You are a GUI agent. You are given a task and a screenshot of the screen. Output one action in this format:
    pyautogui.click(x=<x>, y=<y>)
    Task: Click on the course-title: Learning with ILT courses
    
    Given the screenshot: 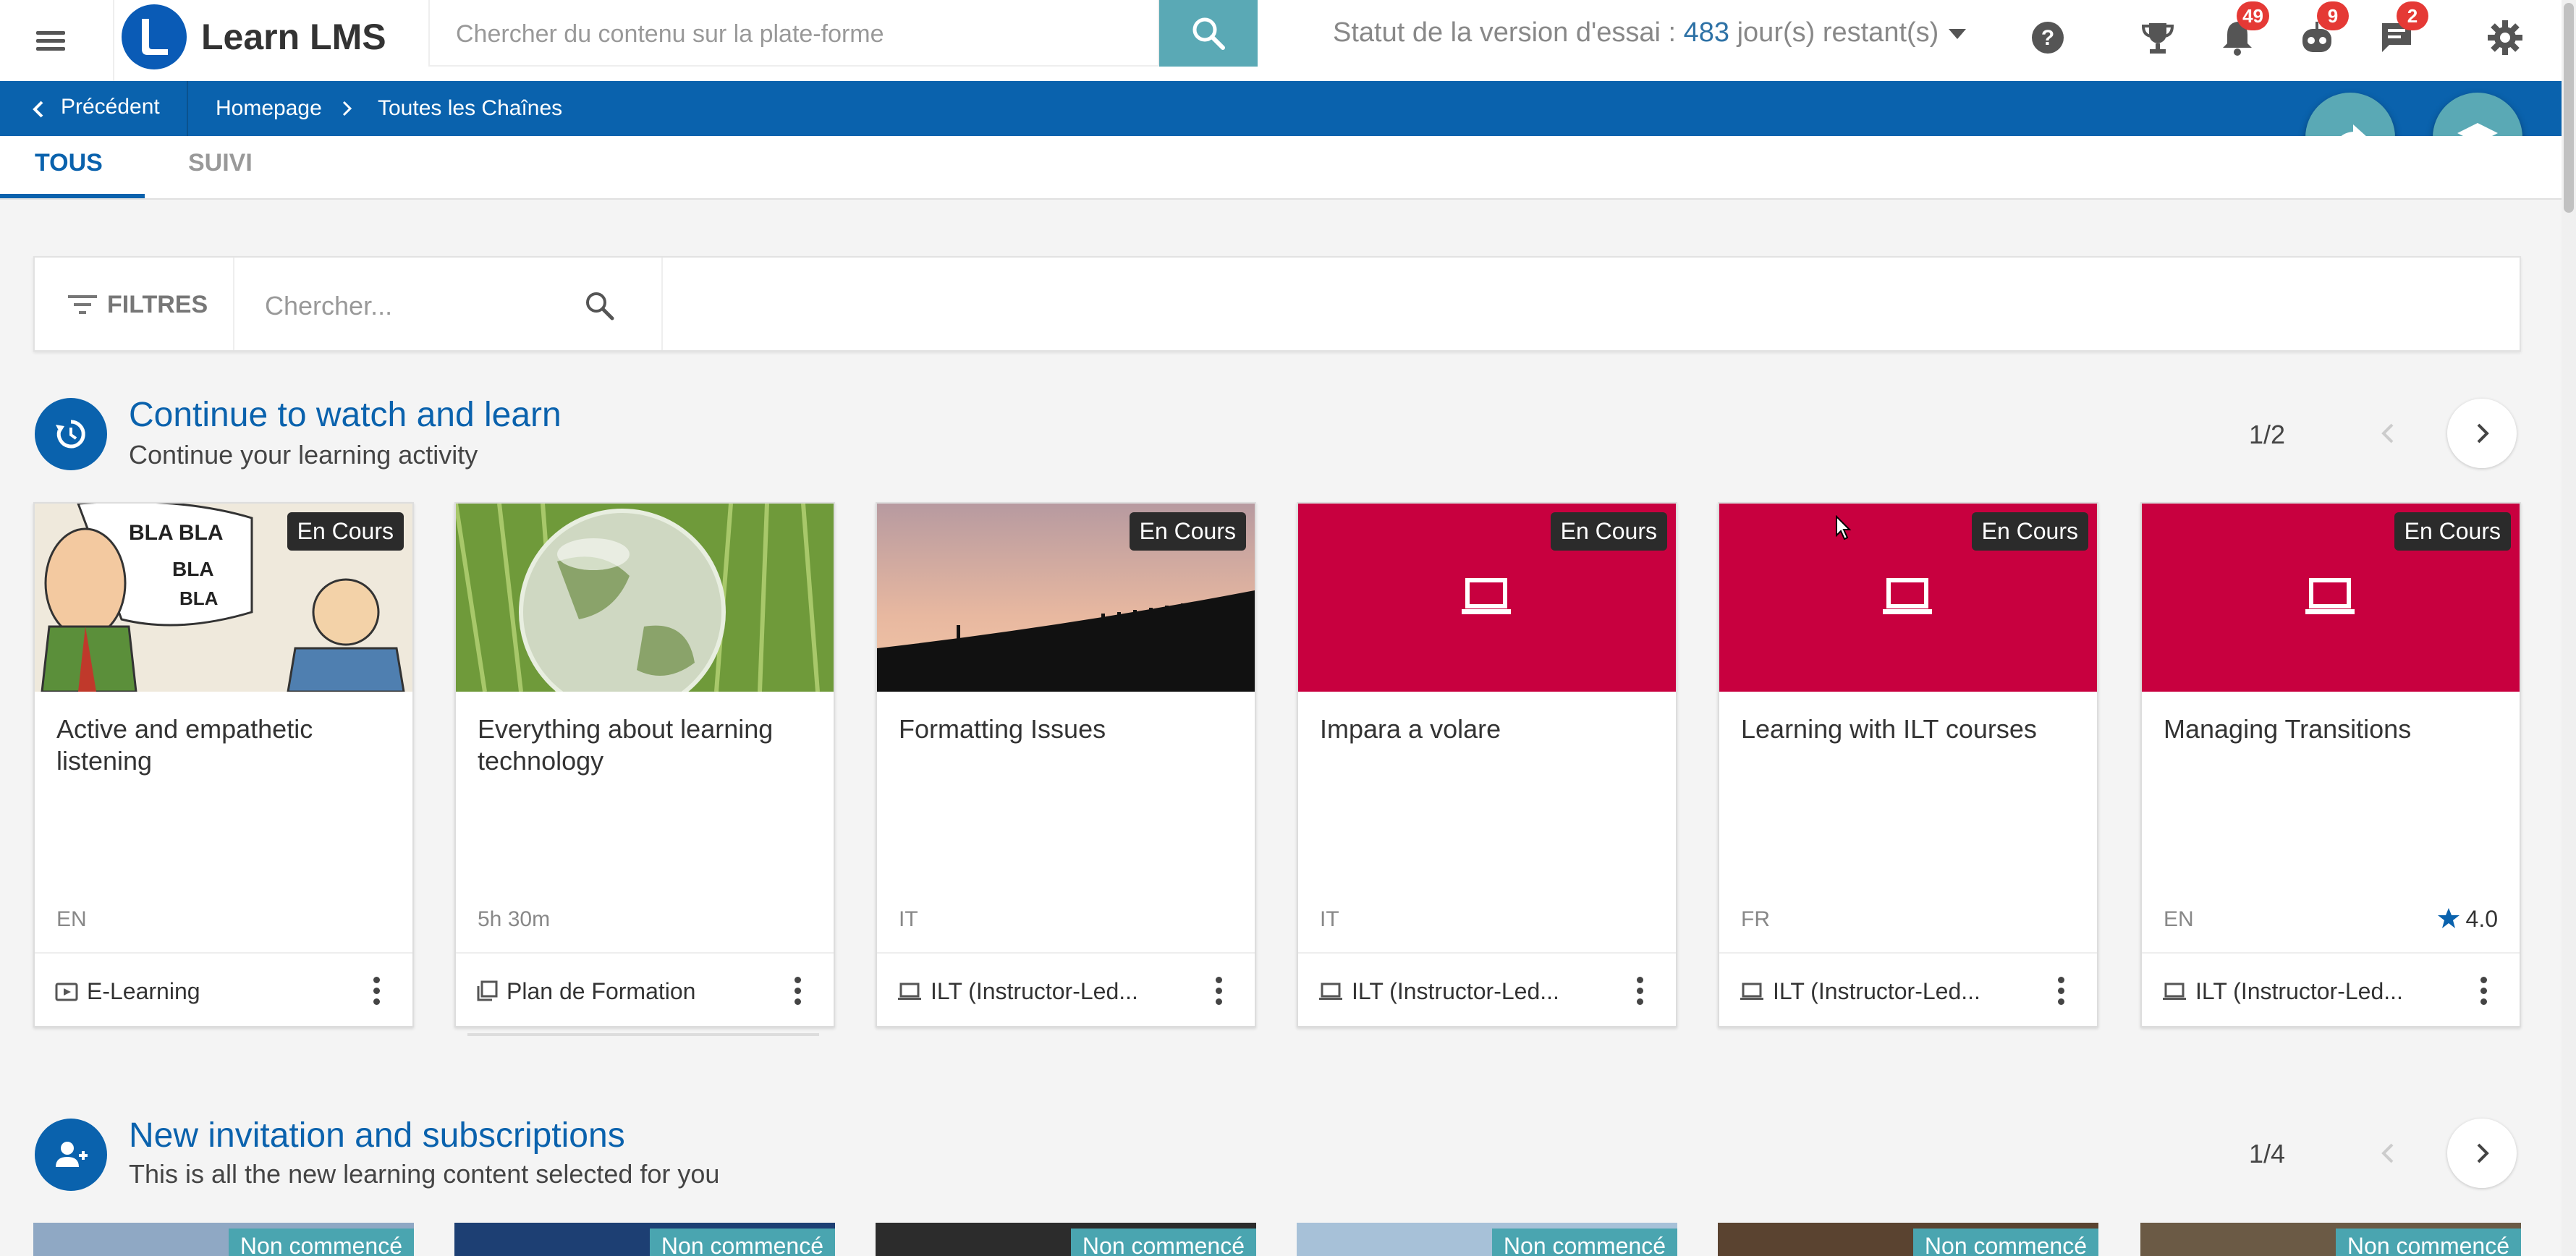 What is the action you would take?
    pyautogui.click(x=1908, y=729)
    